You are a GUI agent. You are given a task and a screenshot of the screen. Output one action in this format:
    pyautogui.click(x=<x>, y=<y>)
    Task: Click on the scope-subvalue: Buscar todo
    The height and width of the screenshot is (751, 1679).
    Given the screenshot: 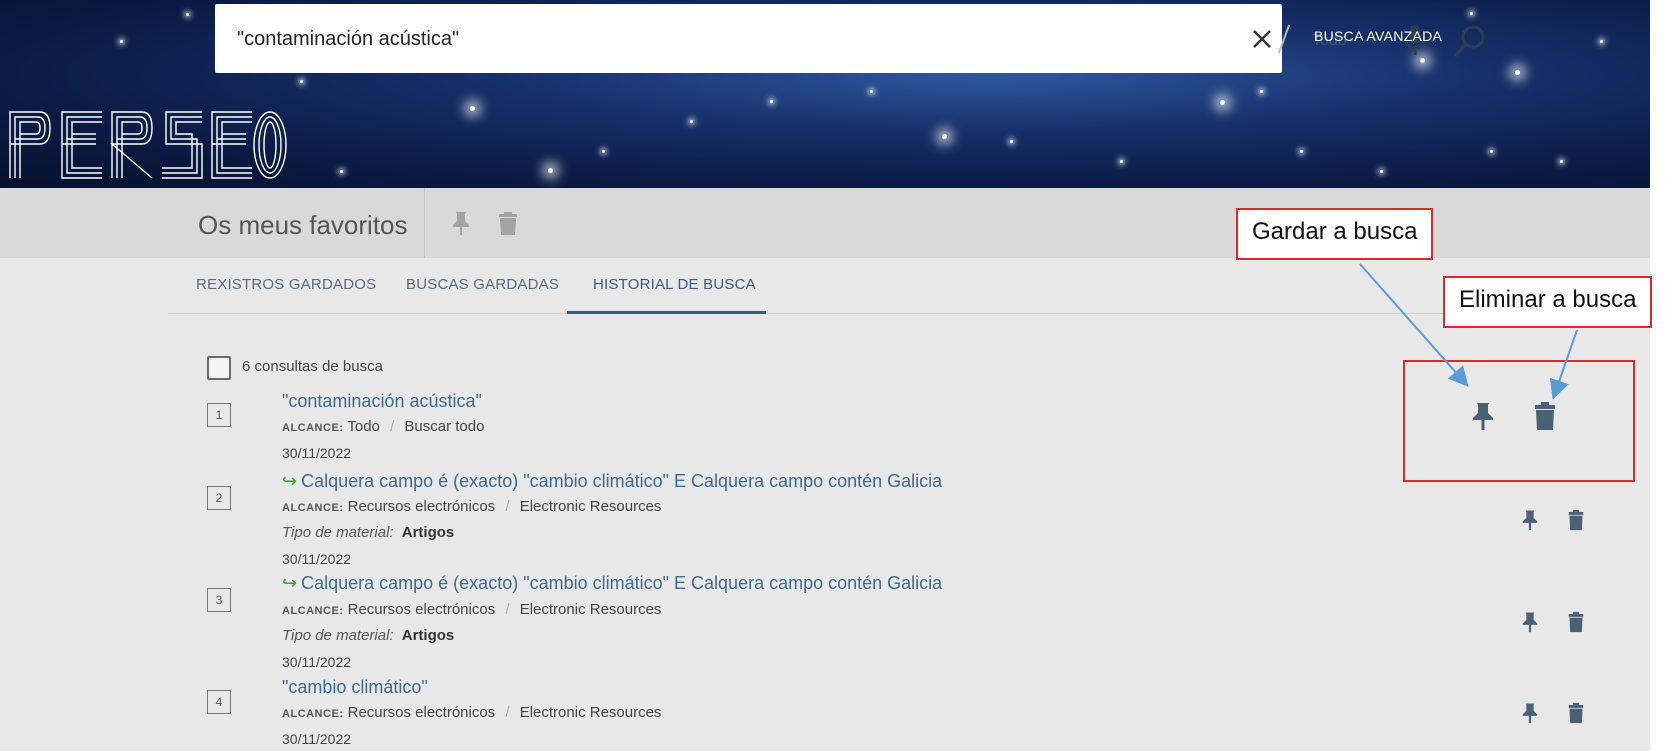 What is the action you would take?
    pyautogui.click(x=444, y=426)
    